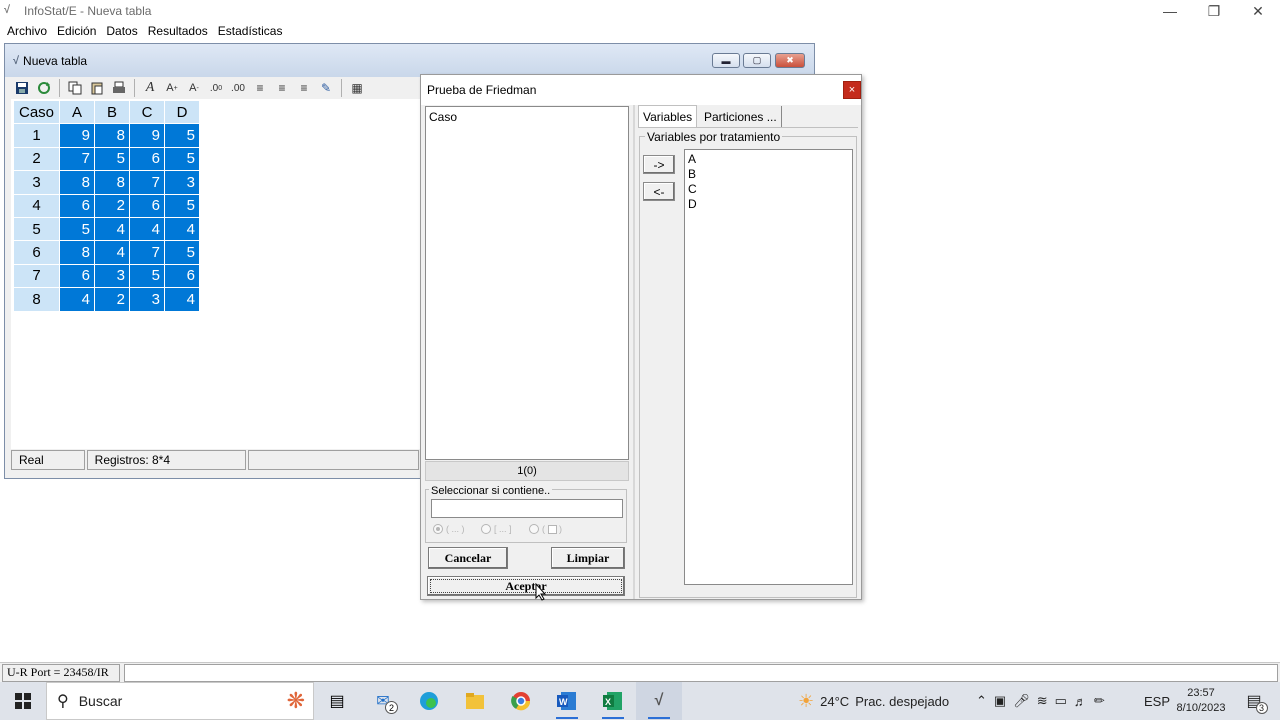 The width and height of the screenshot is (1280, 720). Describe the element at coordinates (668, 116) in the screenshot. I see `tab-variables: Variables` at that location.